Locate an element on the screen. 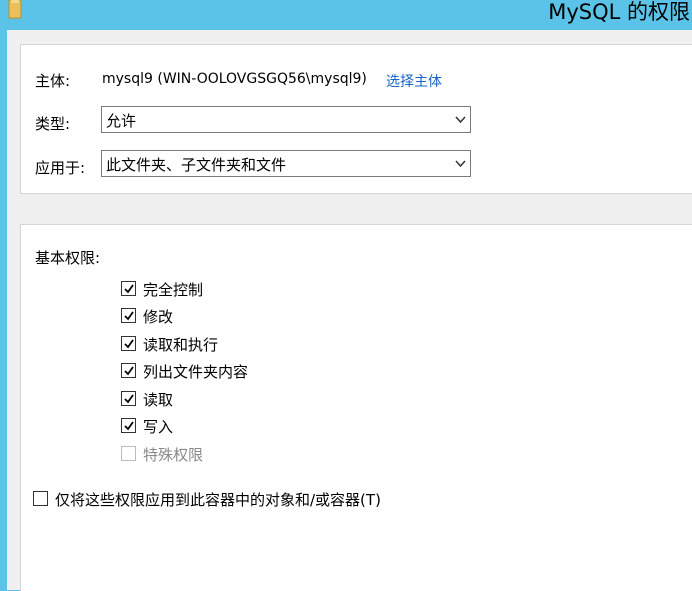 The image size is (692, 591). write-checkbox is located at coordinates (128, 425).